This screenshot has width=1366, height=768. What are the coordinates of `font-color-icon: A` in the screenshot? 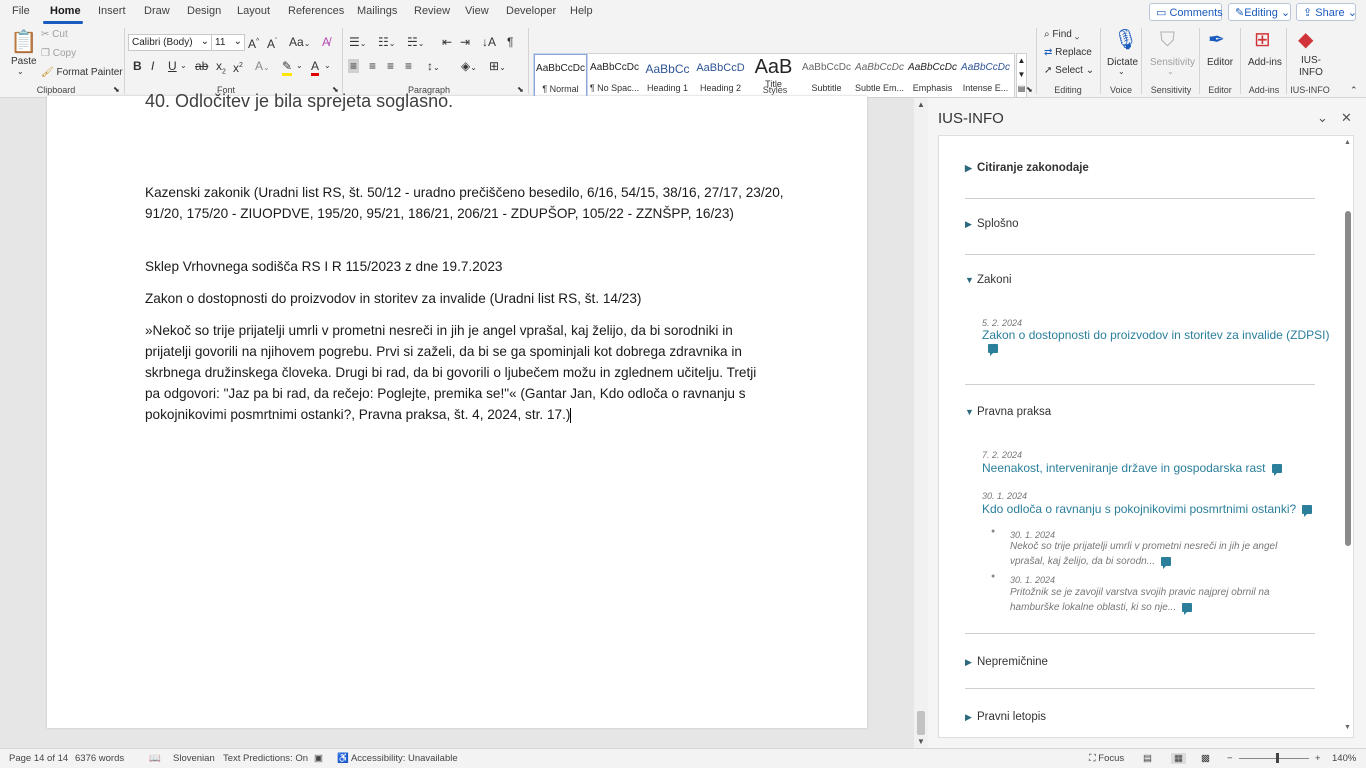 It's located at (315, 67).